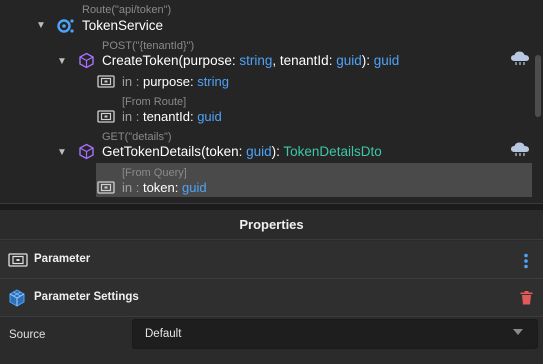 Image resolution: width=543 pixels, height=364 pixels. What do you see at coordinates (386, 60) in the screenshot?
I see `return-type: guid` at bounding box center [386, 60].